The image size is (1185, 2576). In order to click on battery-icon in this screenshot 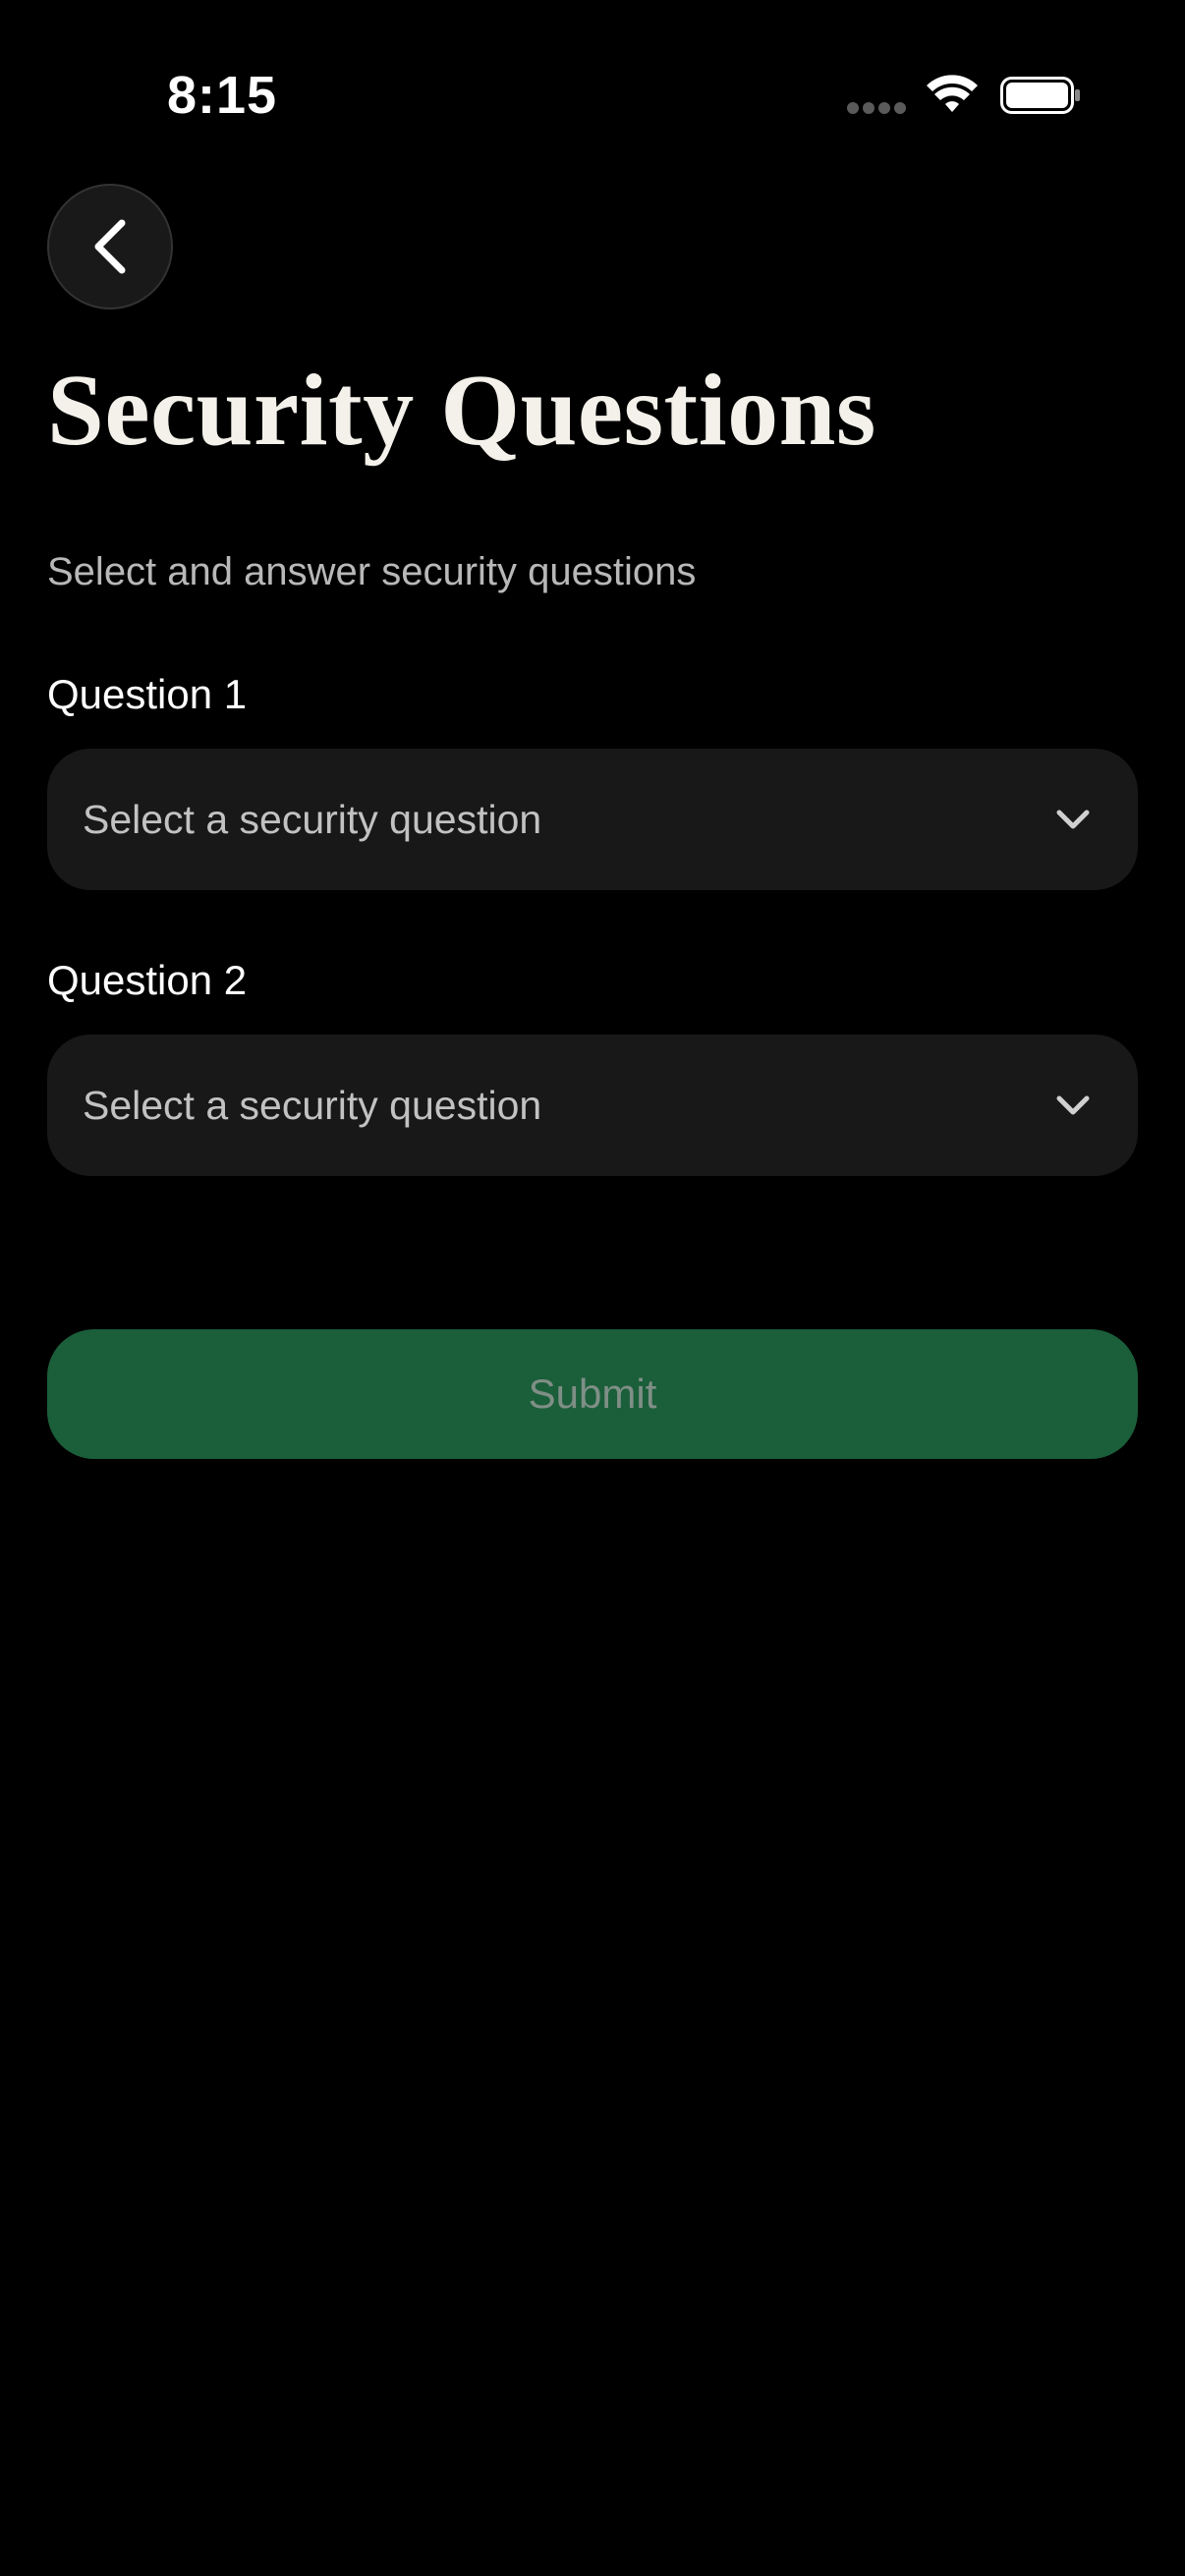, I will do `click(1040, 95)`.